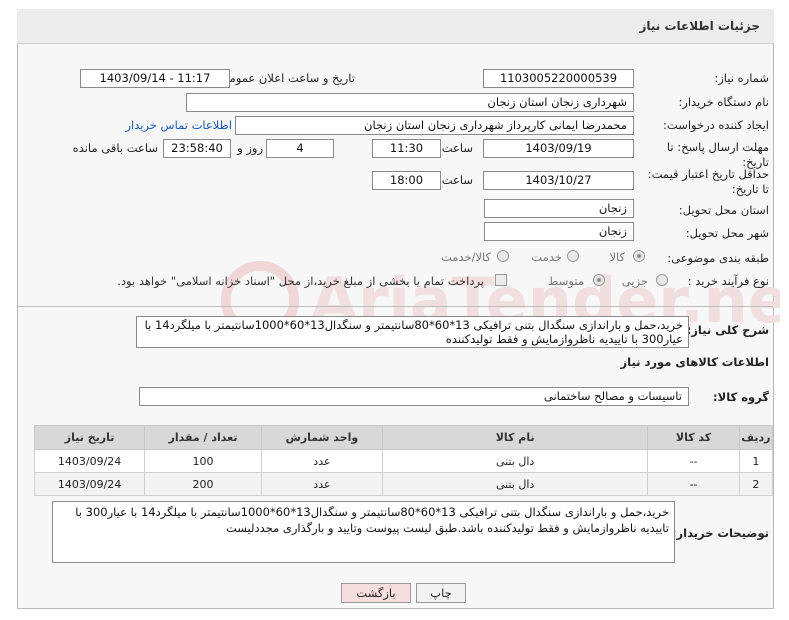  What do you see at coordinates (558, 180) in the screenshot?
I see `validity-date-field: 1403/10/27` at bounding box center [558, 180].